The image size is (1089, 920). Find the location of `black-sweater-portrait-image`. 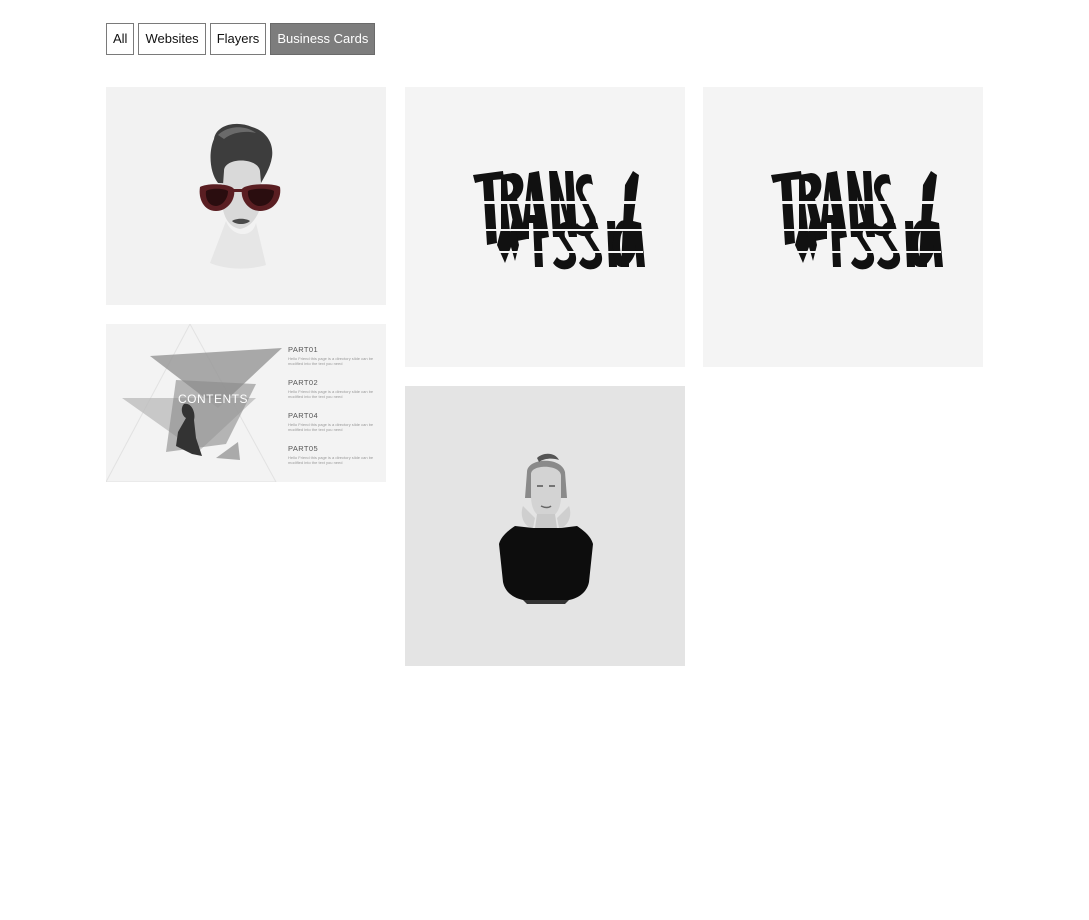

black-sweater-portrait-image is located at coordinates (545, 526).